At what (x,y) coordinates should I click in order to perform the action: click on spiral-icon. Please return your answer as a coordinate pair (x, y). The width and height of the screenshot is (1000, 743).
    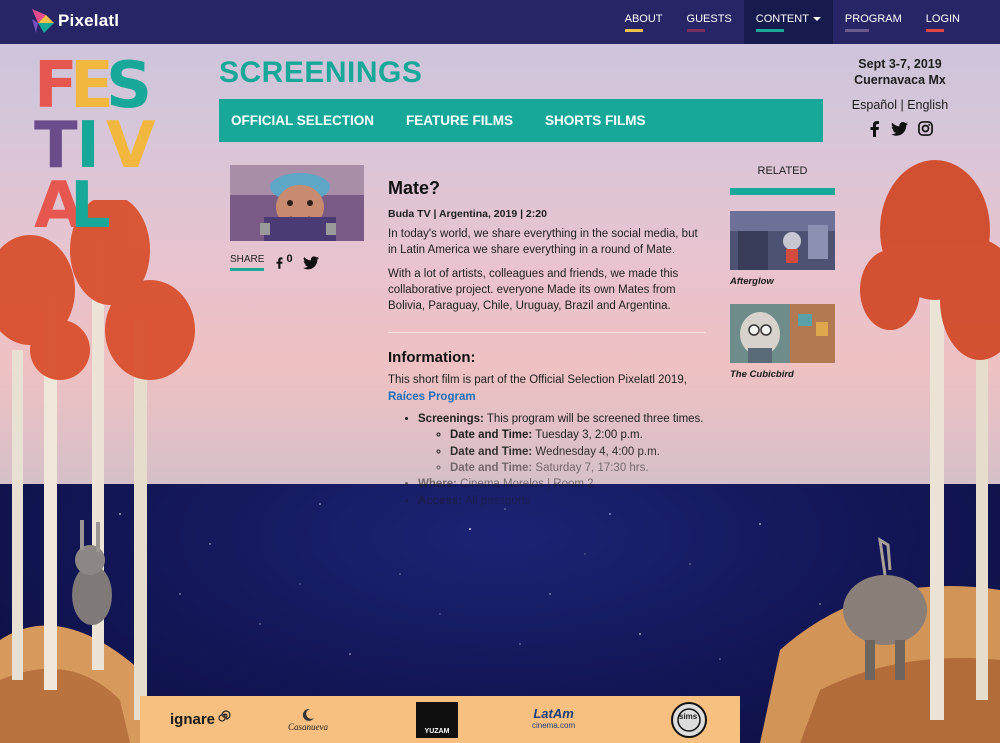
    Looking at the image, I should click on (224, 715).